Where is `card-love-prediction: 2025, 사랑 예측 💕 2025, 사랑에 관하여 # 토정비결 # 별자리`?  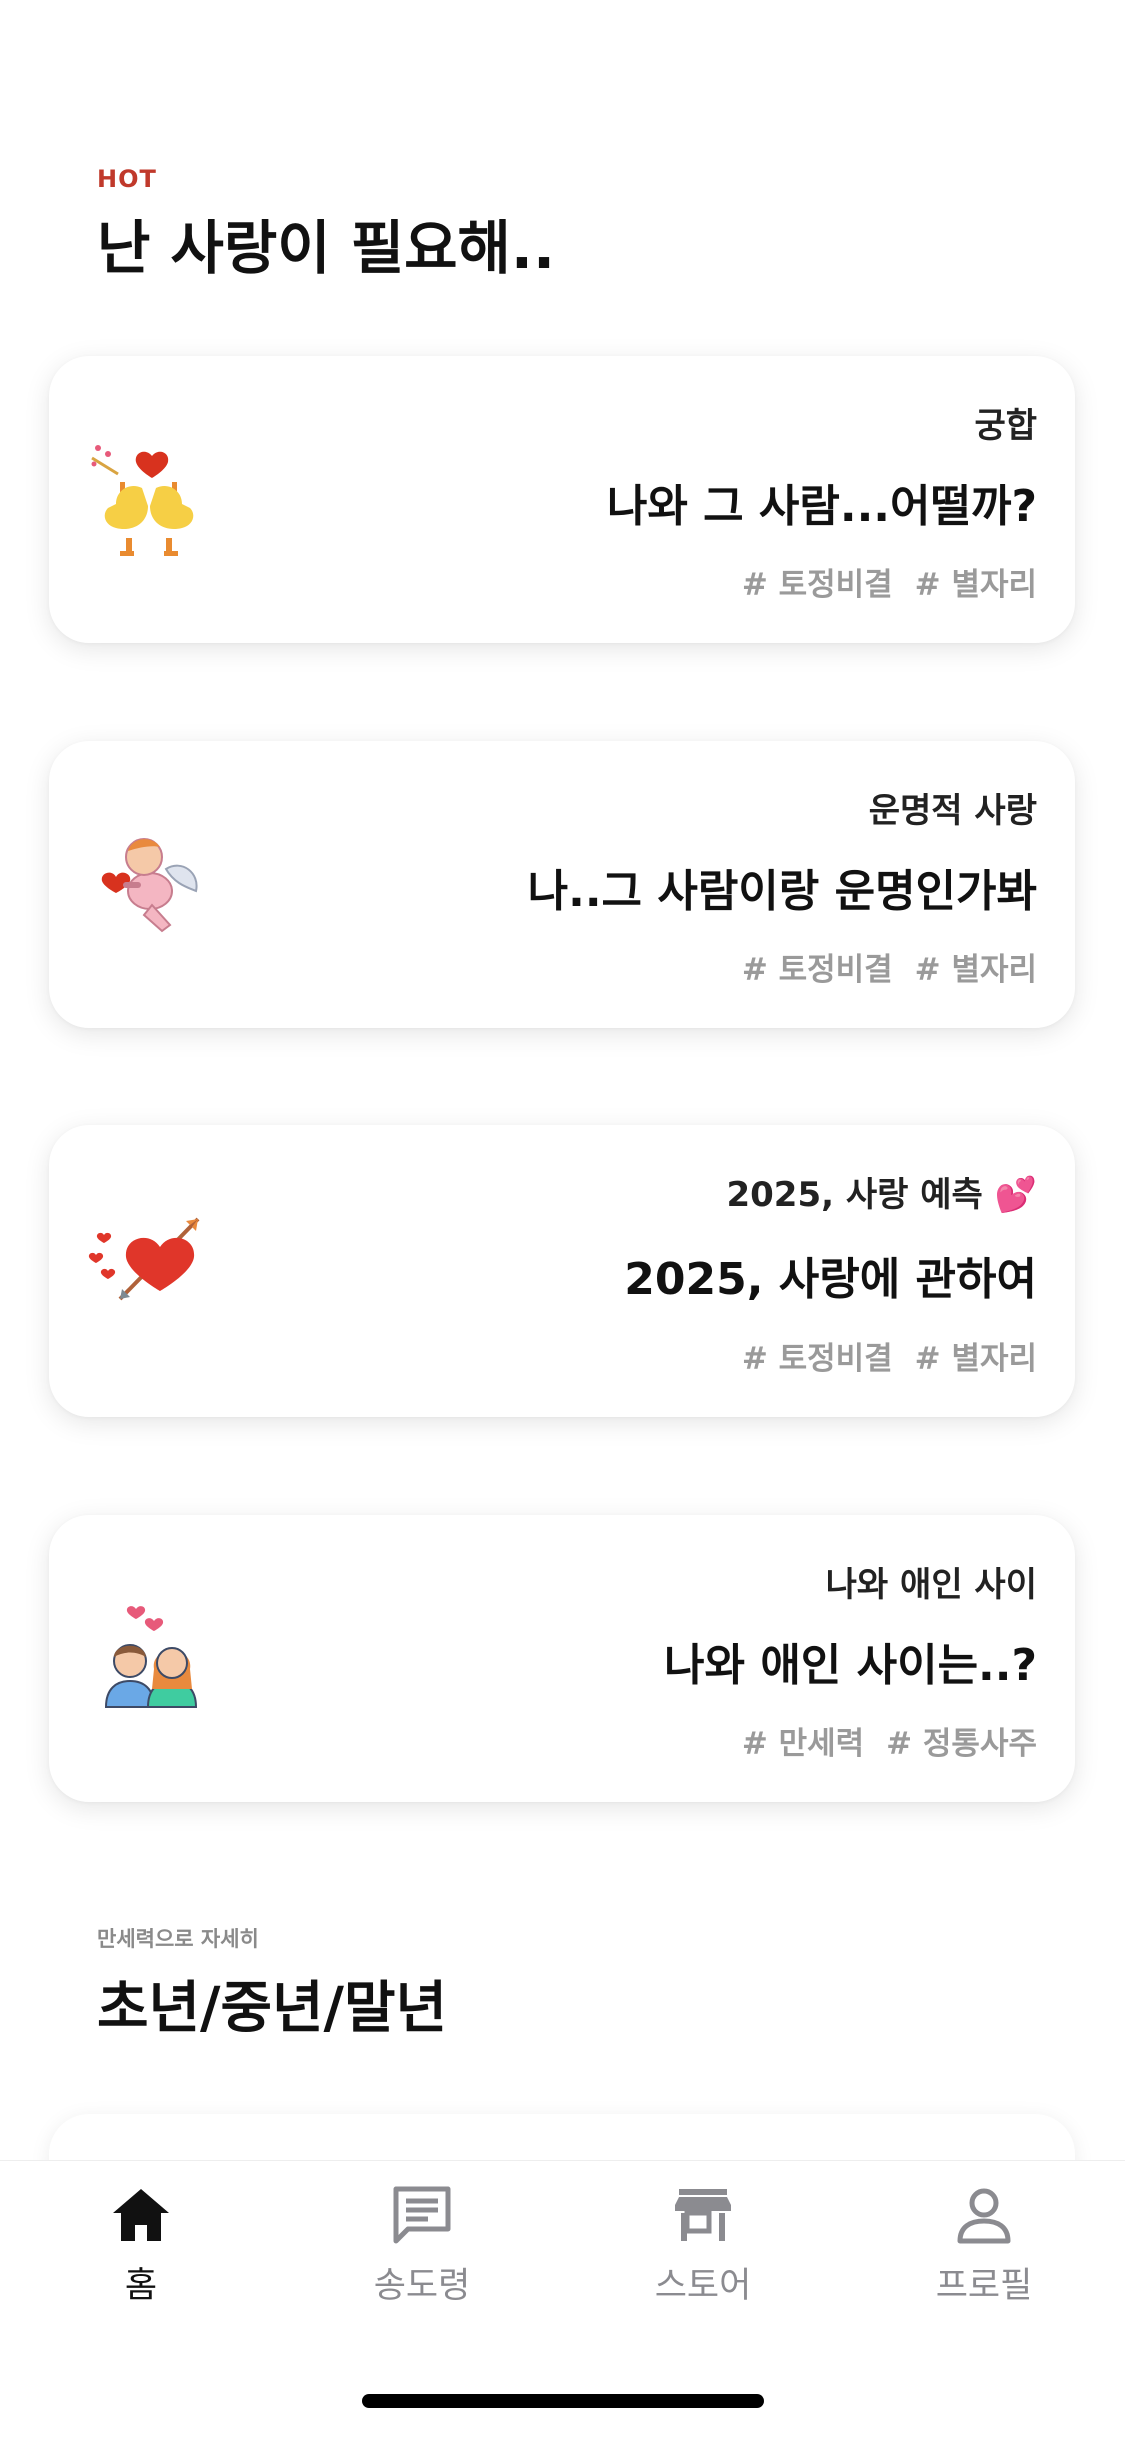
card-love-prediction: 2025, 사랑 예측 💕 2025, 사랑에 관하여 # 토정비결 # 별자리 is located at coordinates (562, 1271).